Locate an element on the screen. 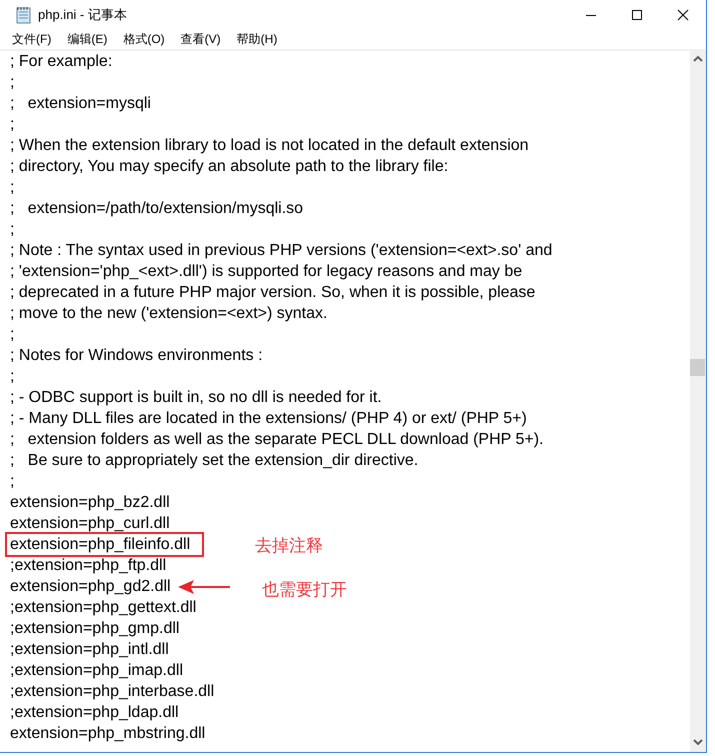 Image resolution: width=715 pixels, height=756 pixels. code-line: ; deprecated in a future PHP major version. So, when it is possible, please is located at coordinates (272, 292).